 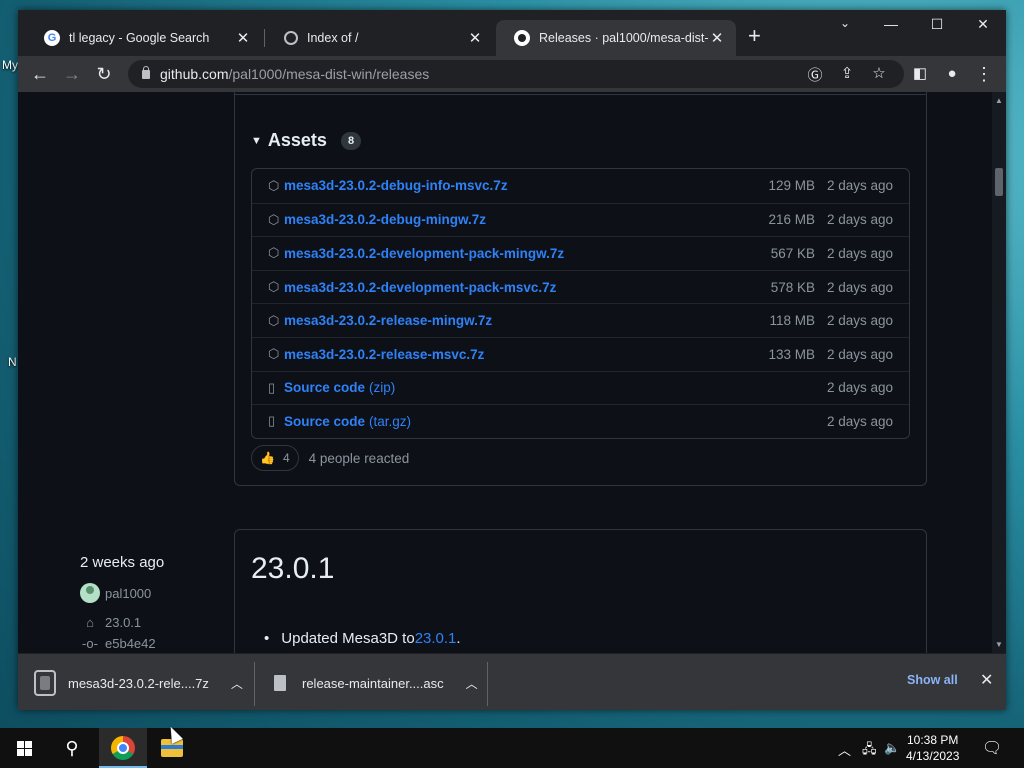 I want to click on release-note-link: 23.0.1, so click(x=436, y=638).